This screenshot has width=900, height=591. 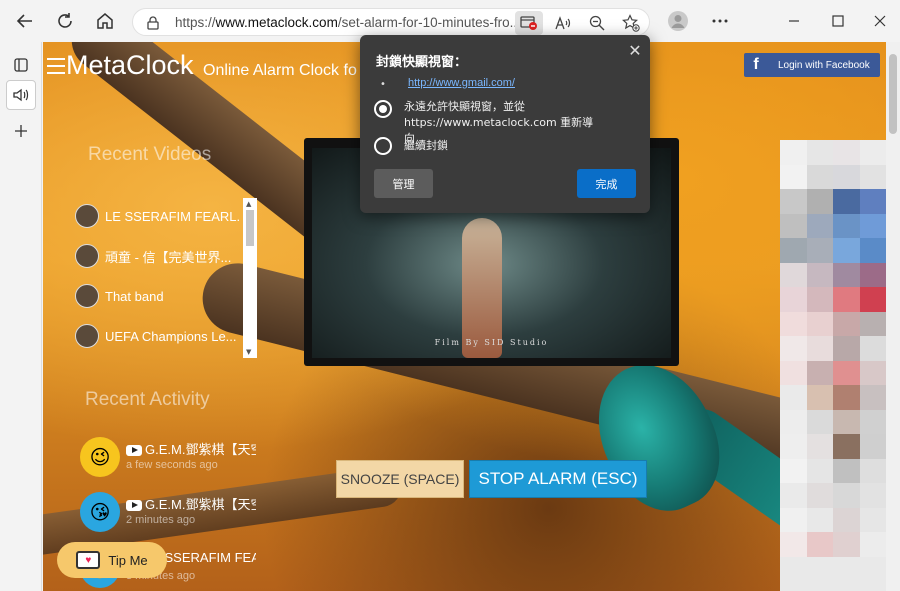 I want to click on close-icon, so click(x=880, y=21).